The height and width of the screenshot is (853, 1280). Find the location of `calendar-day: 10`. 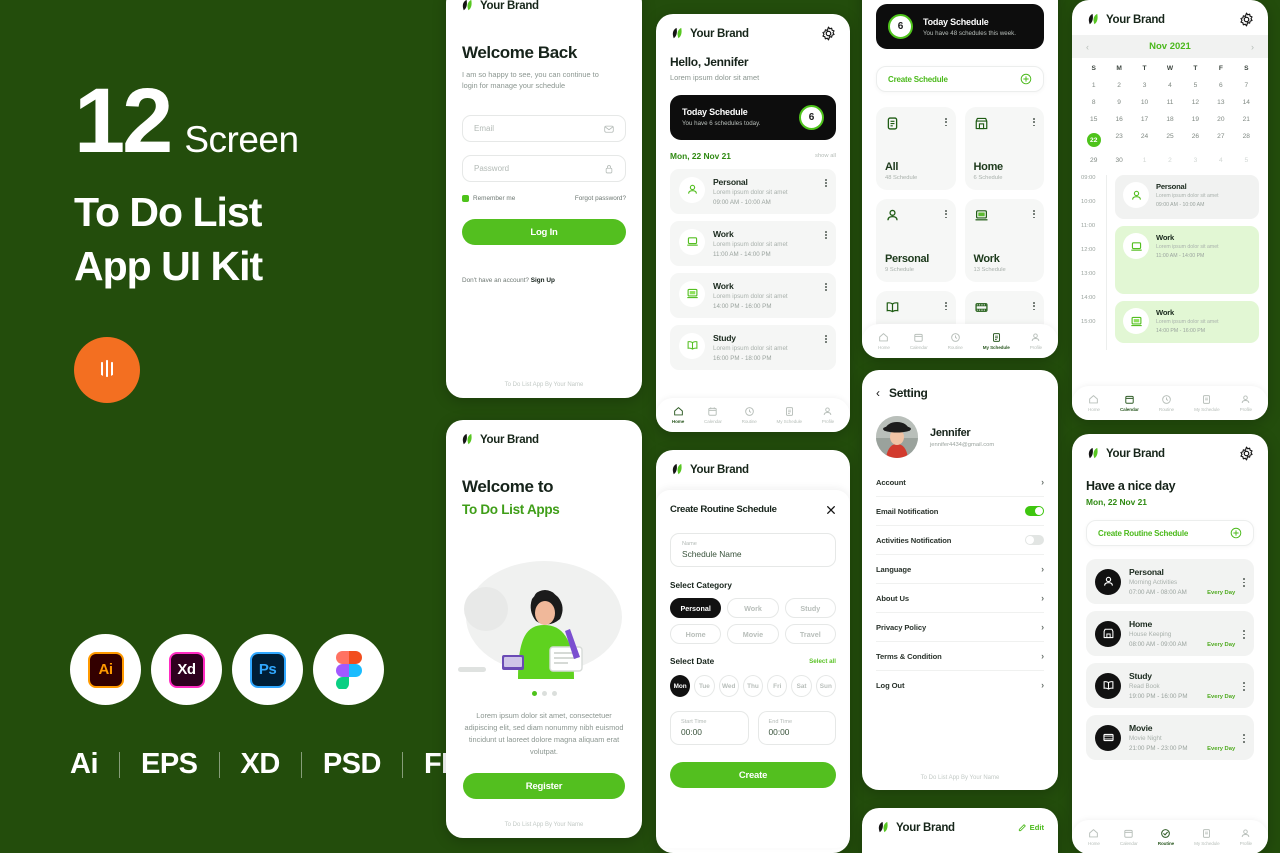

calendar-day: 10 is located at coordinates (1144, 102).